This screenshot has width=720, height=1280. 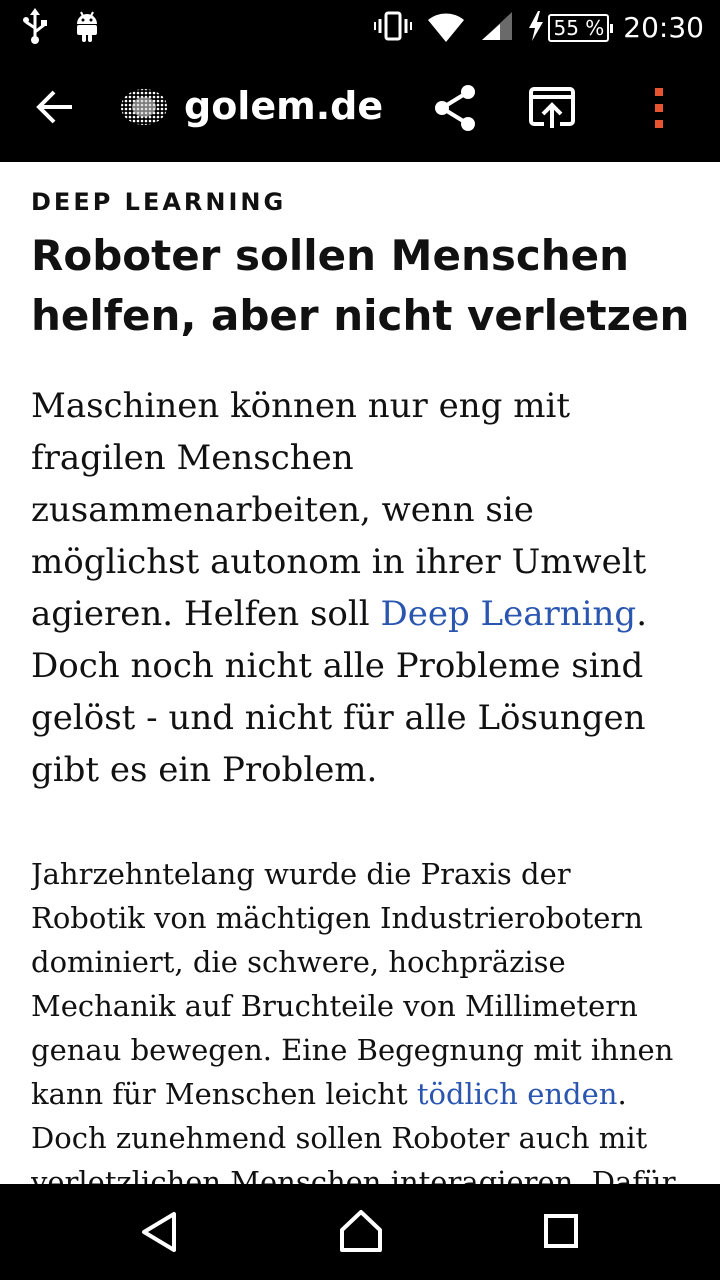 I want to click on open-in-browser-button, so click(x=552, y=108).